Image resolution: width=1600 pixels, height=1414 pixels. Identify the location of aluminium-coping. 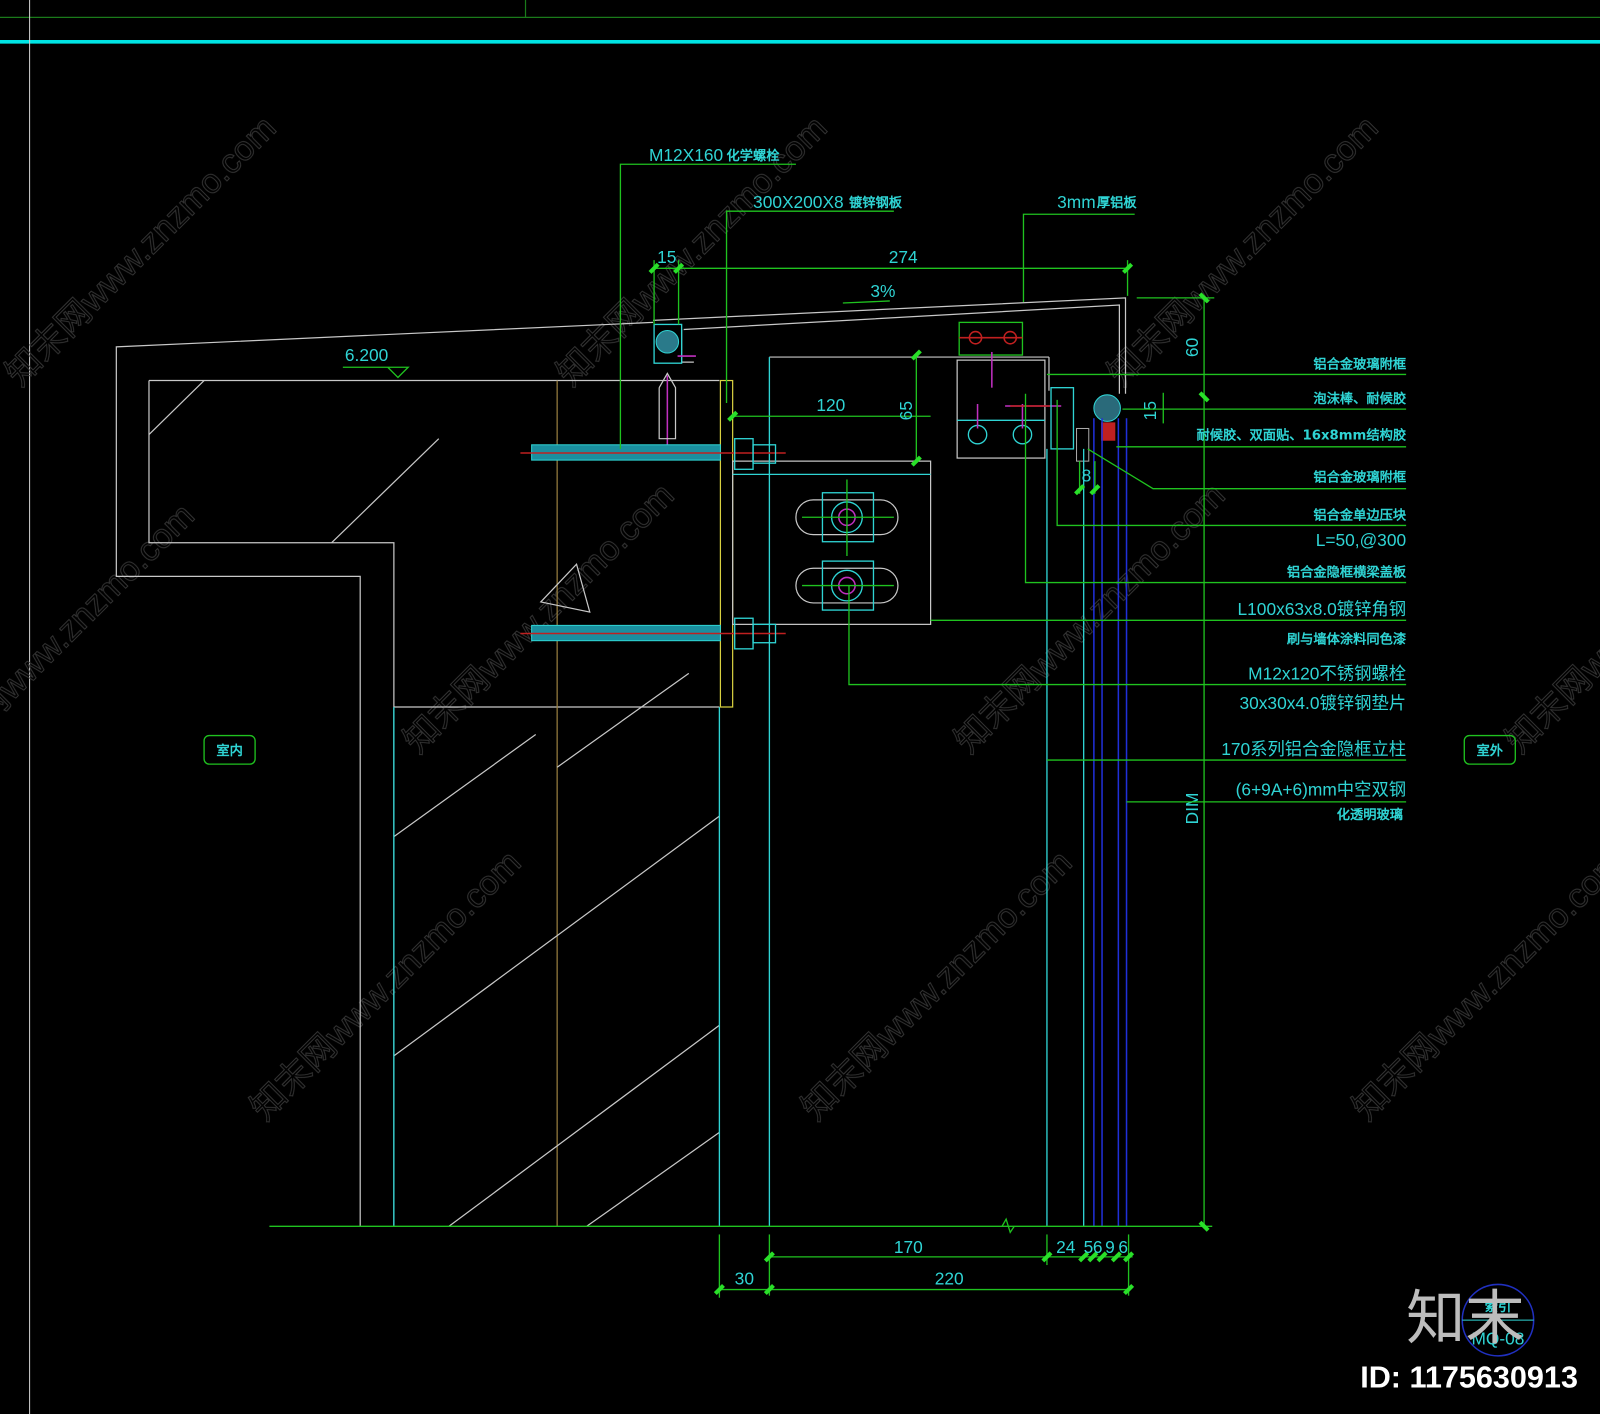
(890, 345).